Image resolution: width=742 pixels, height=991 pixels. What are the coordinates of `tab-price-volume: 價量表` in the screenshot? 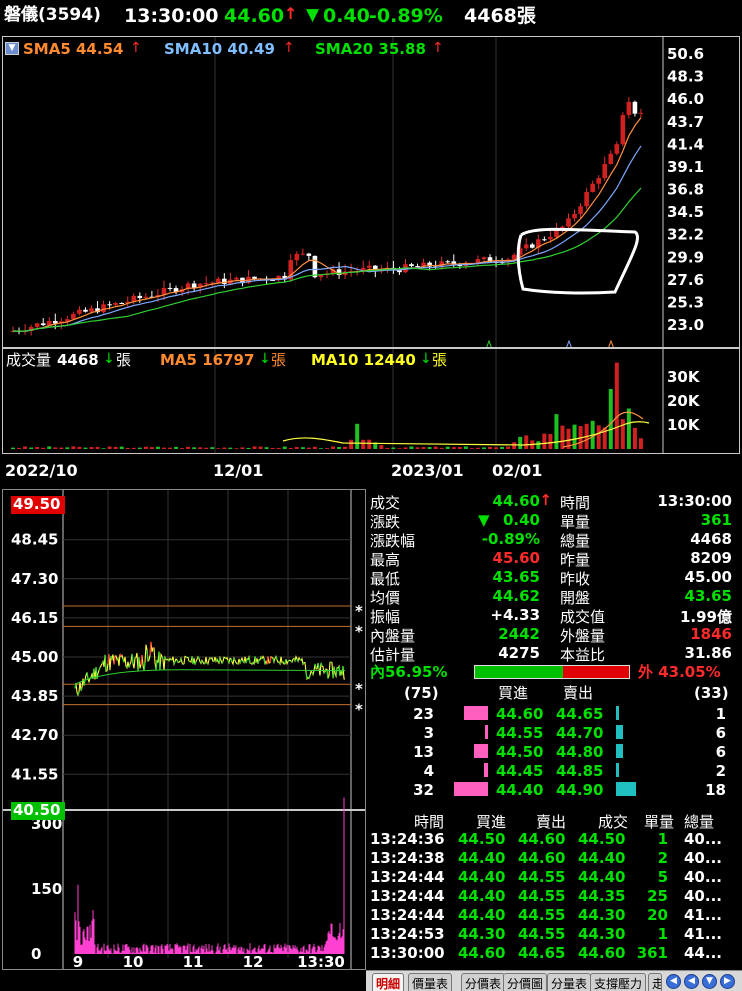 It's located at (430, 982).